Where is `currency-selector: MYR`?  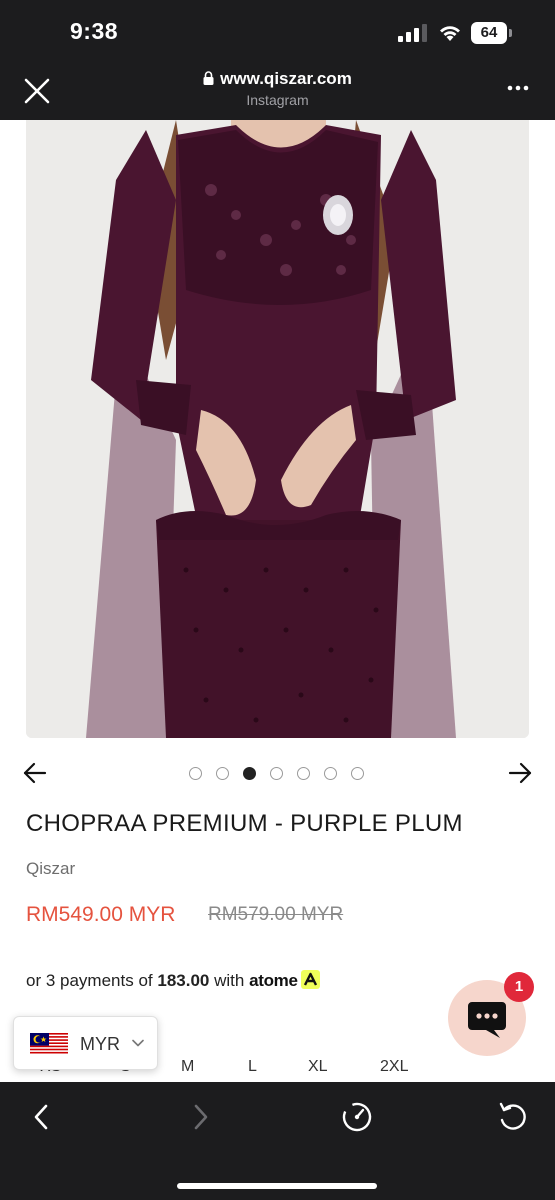
currency-selector: MYR is located at coordinates (85, 1043).